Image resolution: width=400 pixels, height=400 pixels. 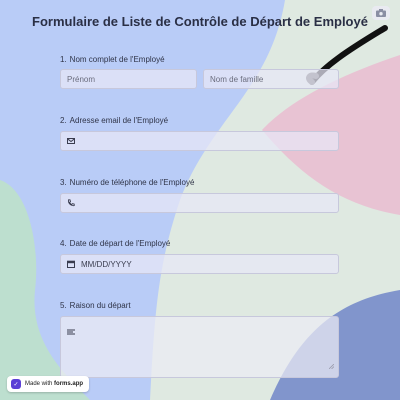 What do you see at coordinates (120, 243) in the screenshot?
I see `question-4-text: Date de départ de l'Employé` at bounding box center [120, 243].